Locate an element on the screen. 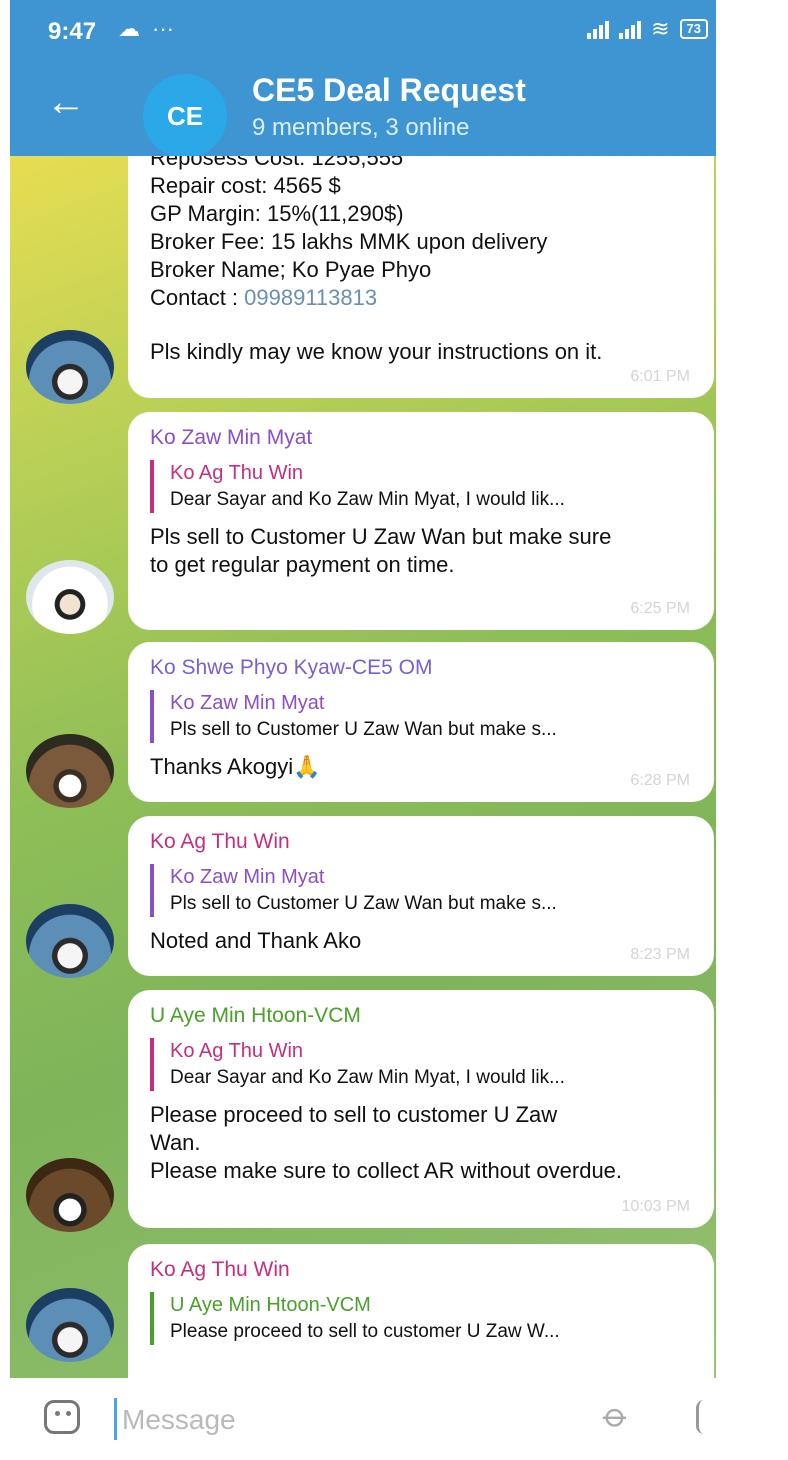 Image resolution: width=788 pixels, height=1460 pixels. message-line: Broker Name; Ko Pyae Phyo is located at coordinates (291, 269).